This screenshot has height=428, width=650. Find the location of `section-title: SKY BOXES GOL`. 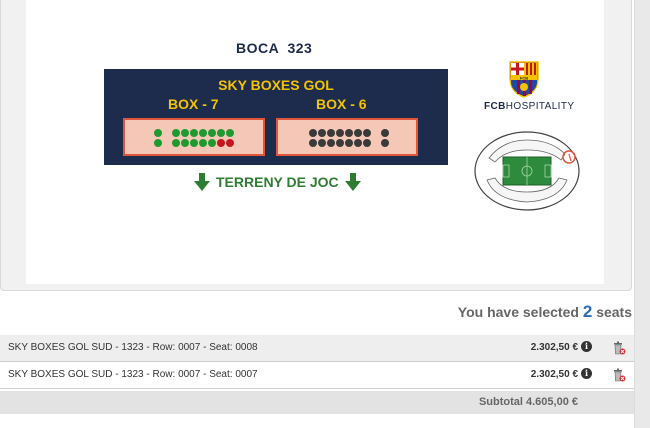

section-title: SKY BOXES GOL is located at coordinates (276, 85).